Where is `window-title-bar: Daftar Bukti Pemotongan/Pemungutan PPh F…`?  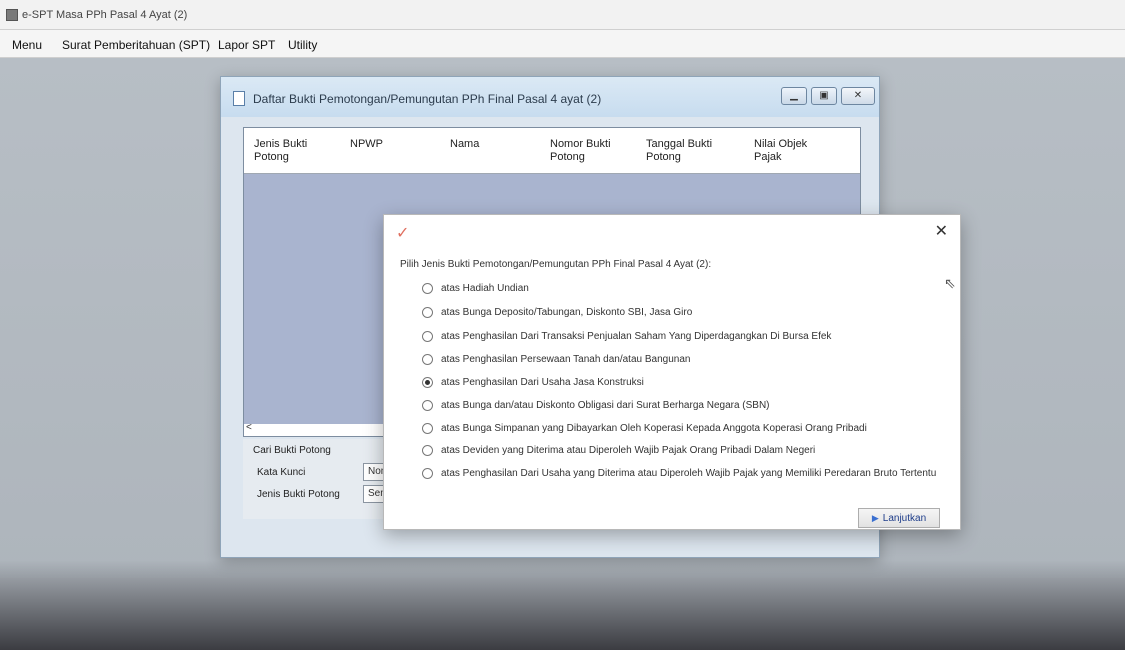 window-title-bar: Daftar Bukti Pemotongan/Pemungutan PPh F… is located at coordinates (550, 97).